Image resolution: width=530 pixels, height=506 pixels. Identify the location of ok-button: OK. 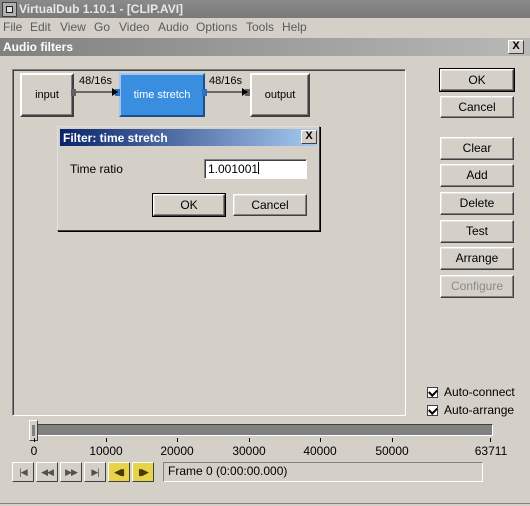
(477, 80).